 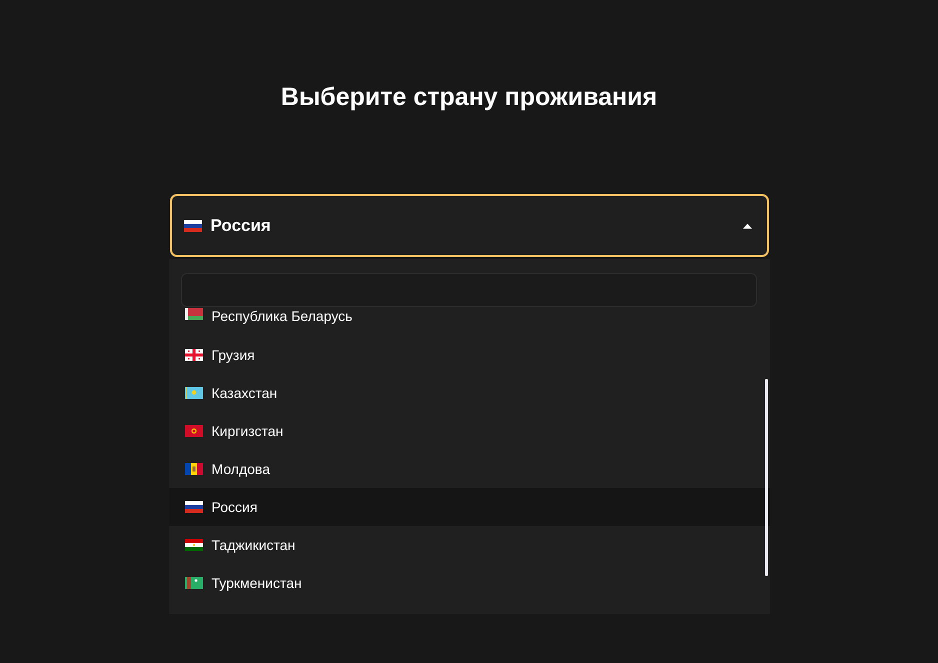 What do you see at coordinates (469, 225) in the screenshot?
I see `country-select: Россия` at bounding box center [469, 225].